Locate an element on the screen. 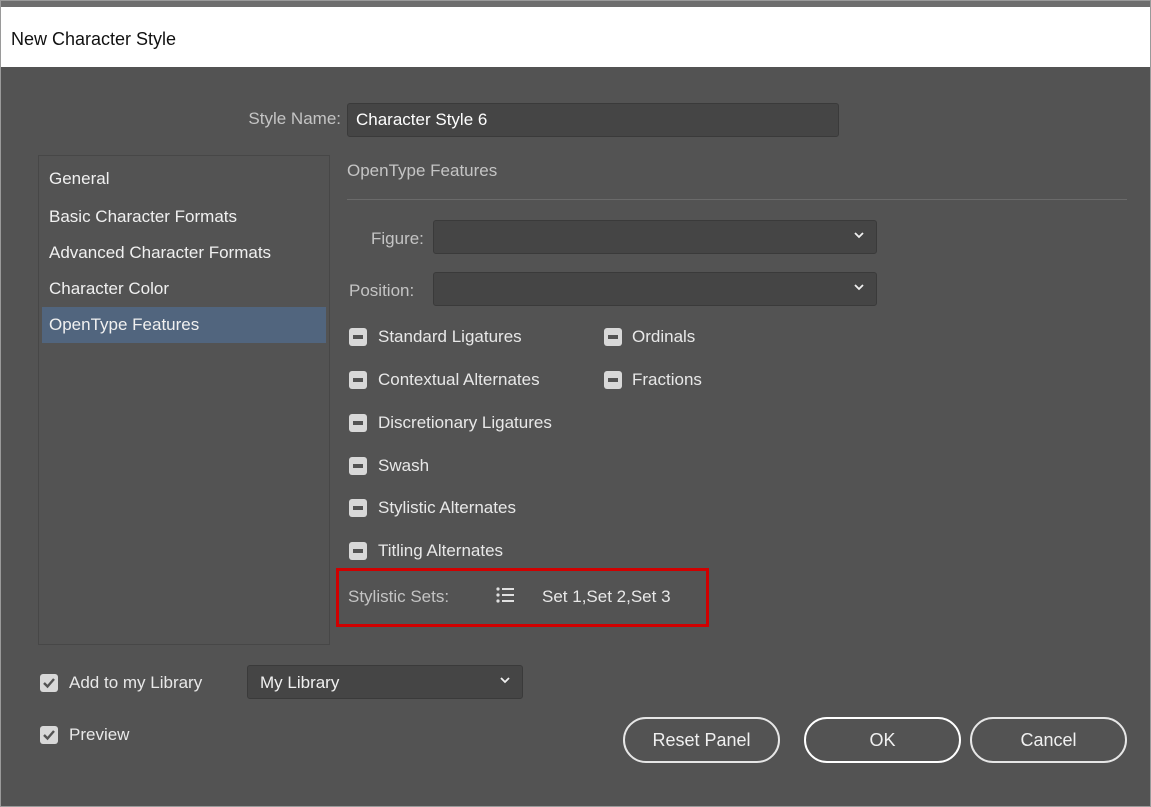 This screenshot has height=807, width=1151. titling-alternates-checkbox is located at coordinates (358, 551).